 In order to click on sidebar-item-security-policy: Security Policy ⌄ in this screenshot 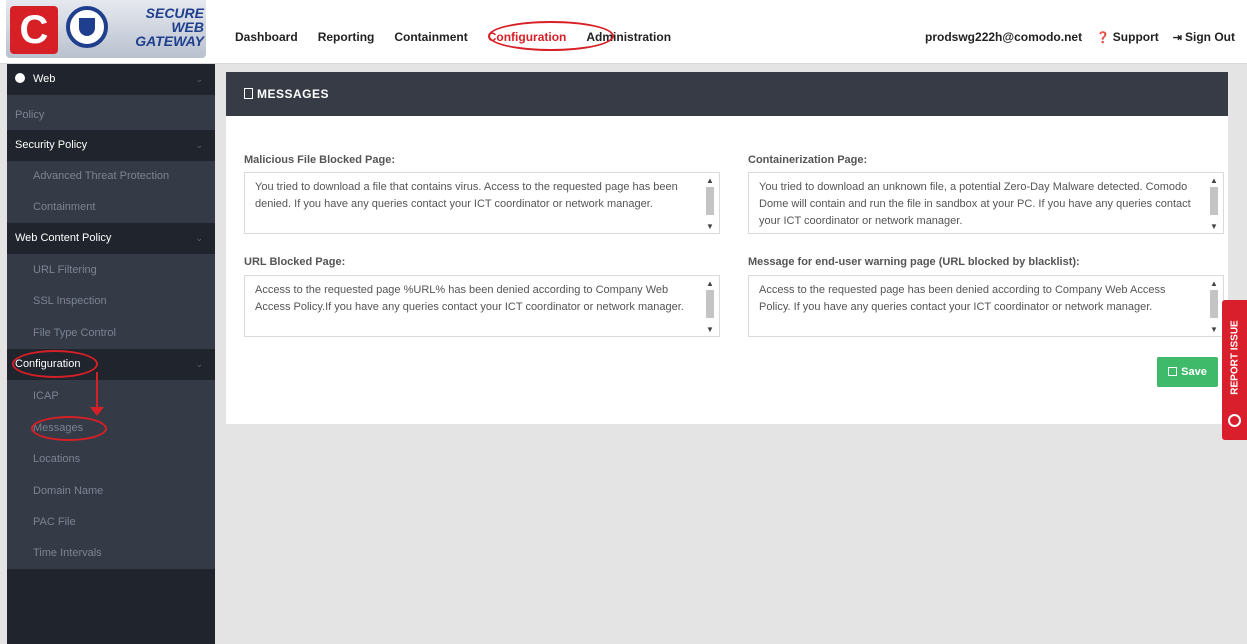, I will do `click(111, 145)`.